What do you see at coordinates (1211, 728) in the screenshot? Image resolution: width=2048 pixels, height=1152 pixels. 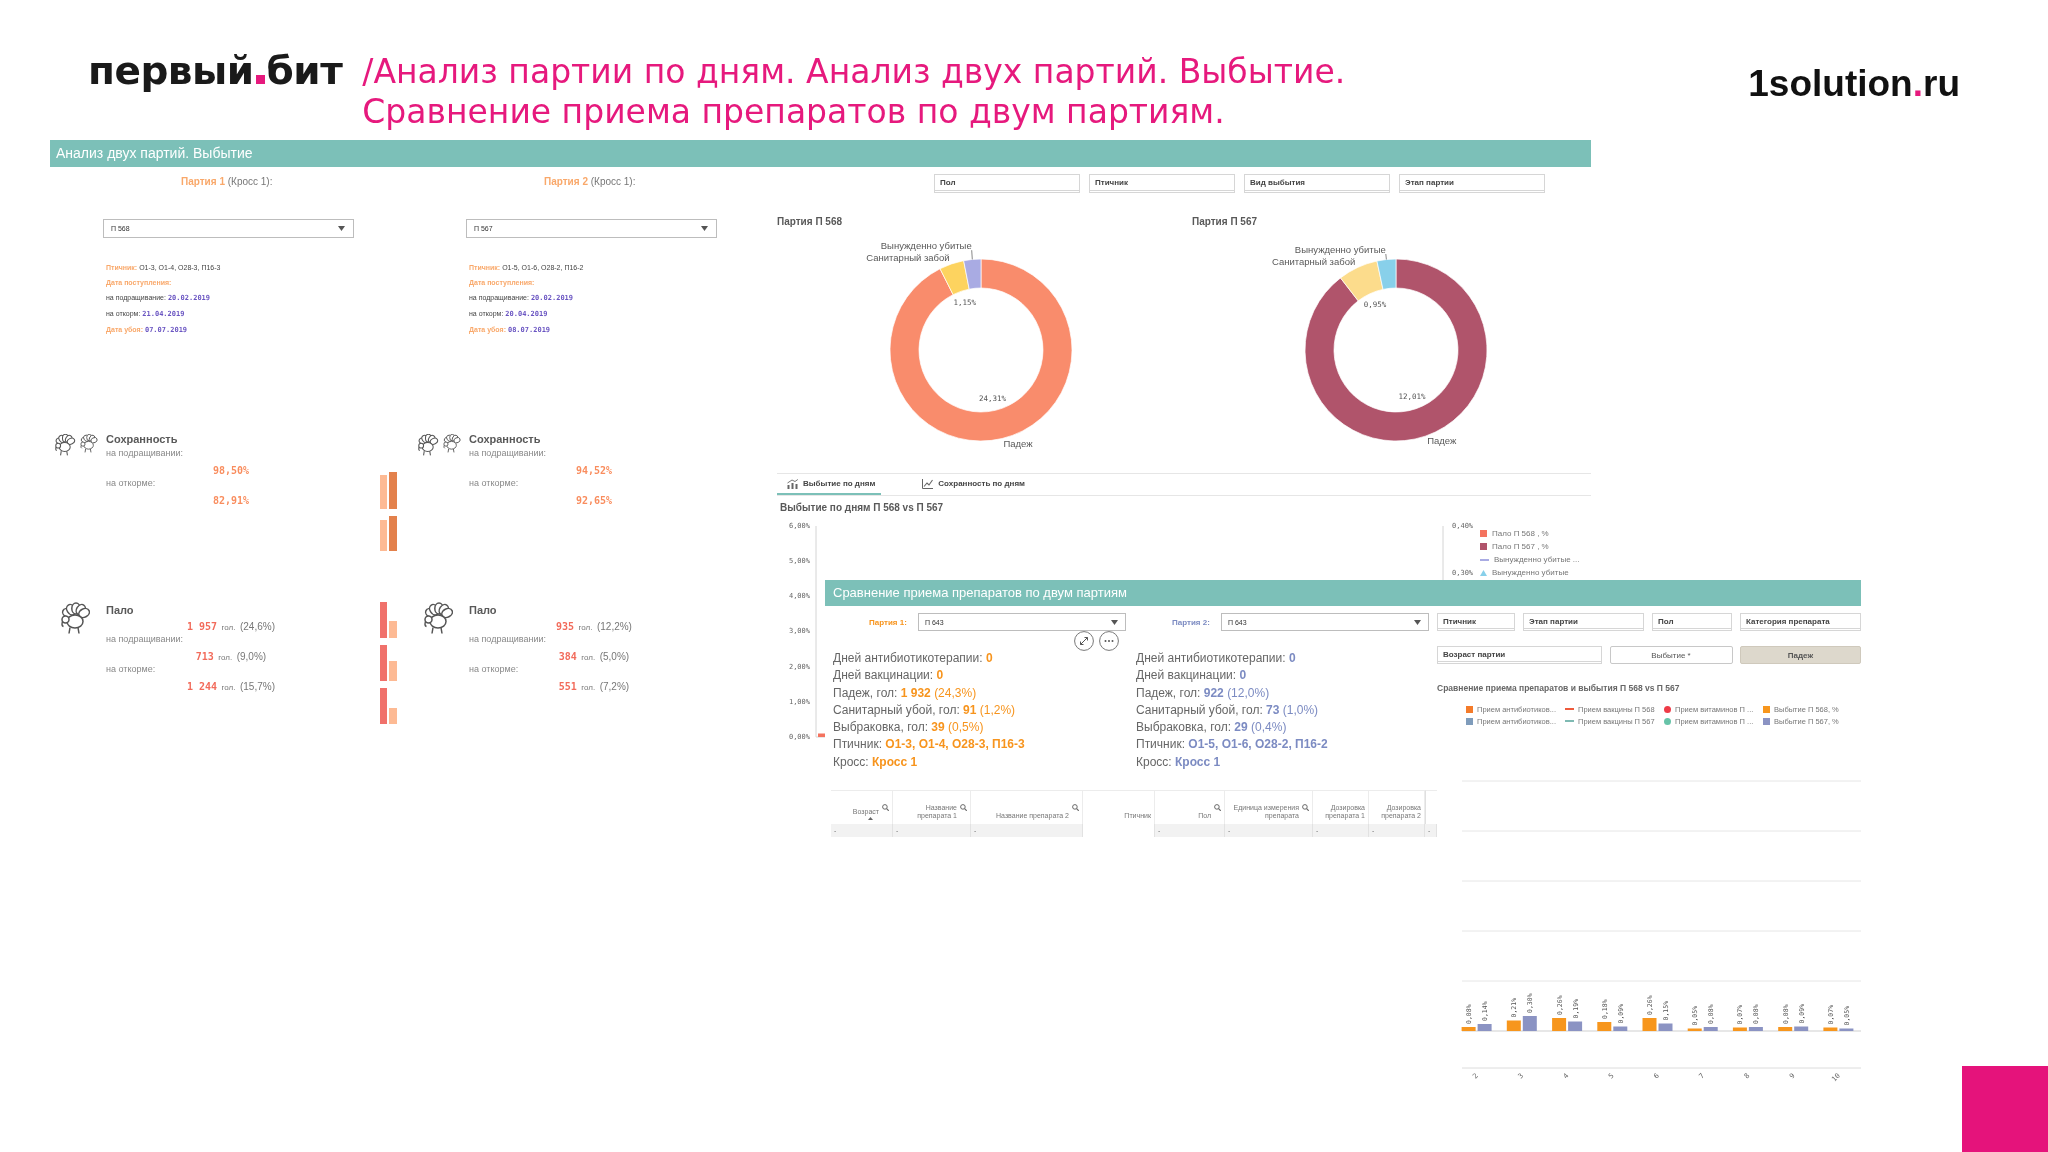 I see `stat-line: Выбраковка, гол: 29 (0,4%)` at bounding box center [1211, 728].